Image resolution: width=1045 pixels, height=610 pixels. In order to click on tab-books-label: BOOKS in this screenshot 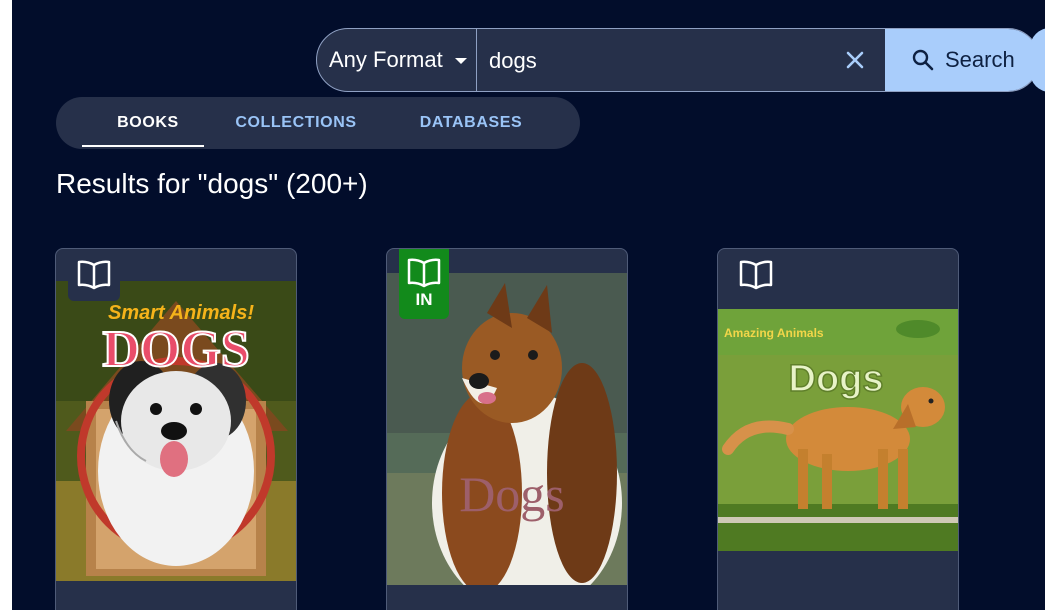, I will do `click(148, 122)`.